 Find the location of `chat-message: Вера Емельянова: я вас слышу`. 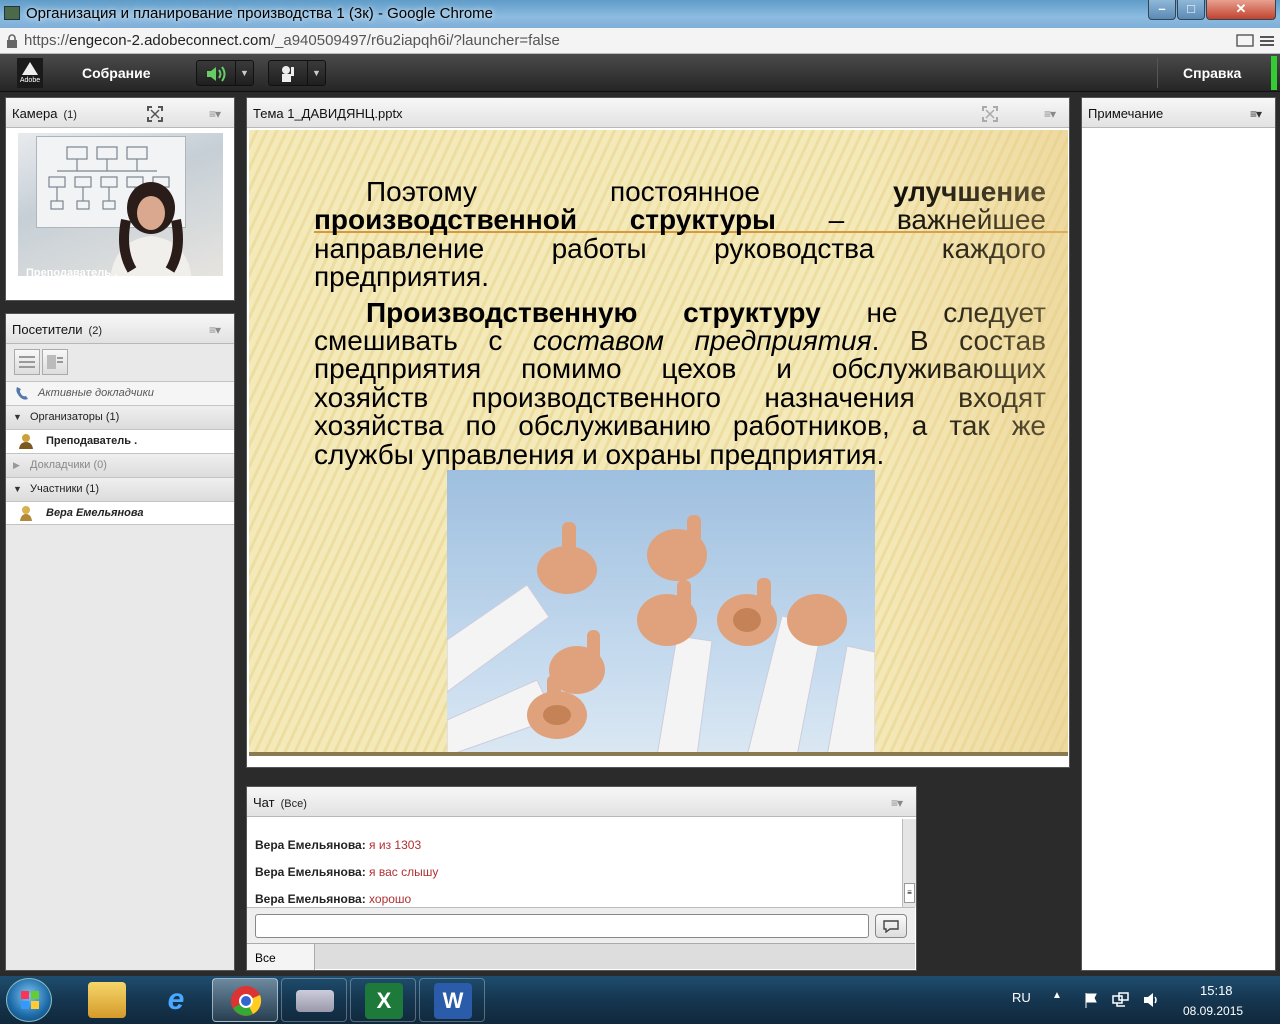

chat-message: Вера Емельянова: я вас слышу is located at coordinates (347, 872).